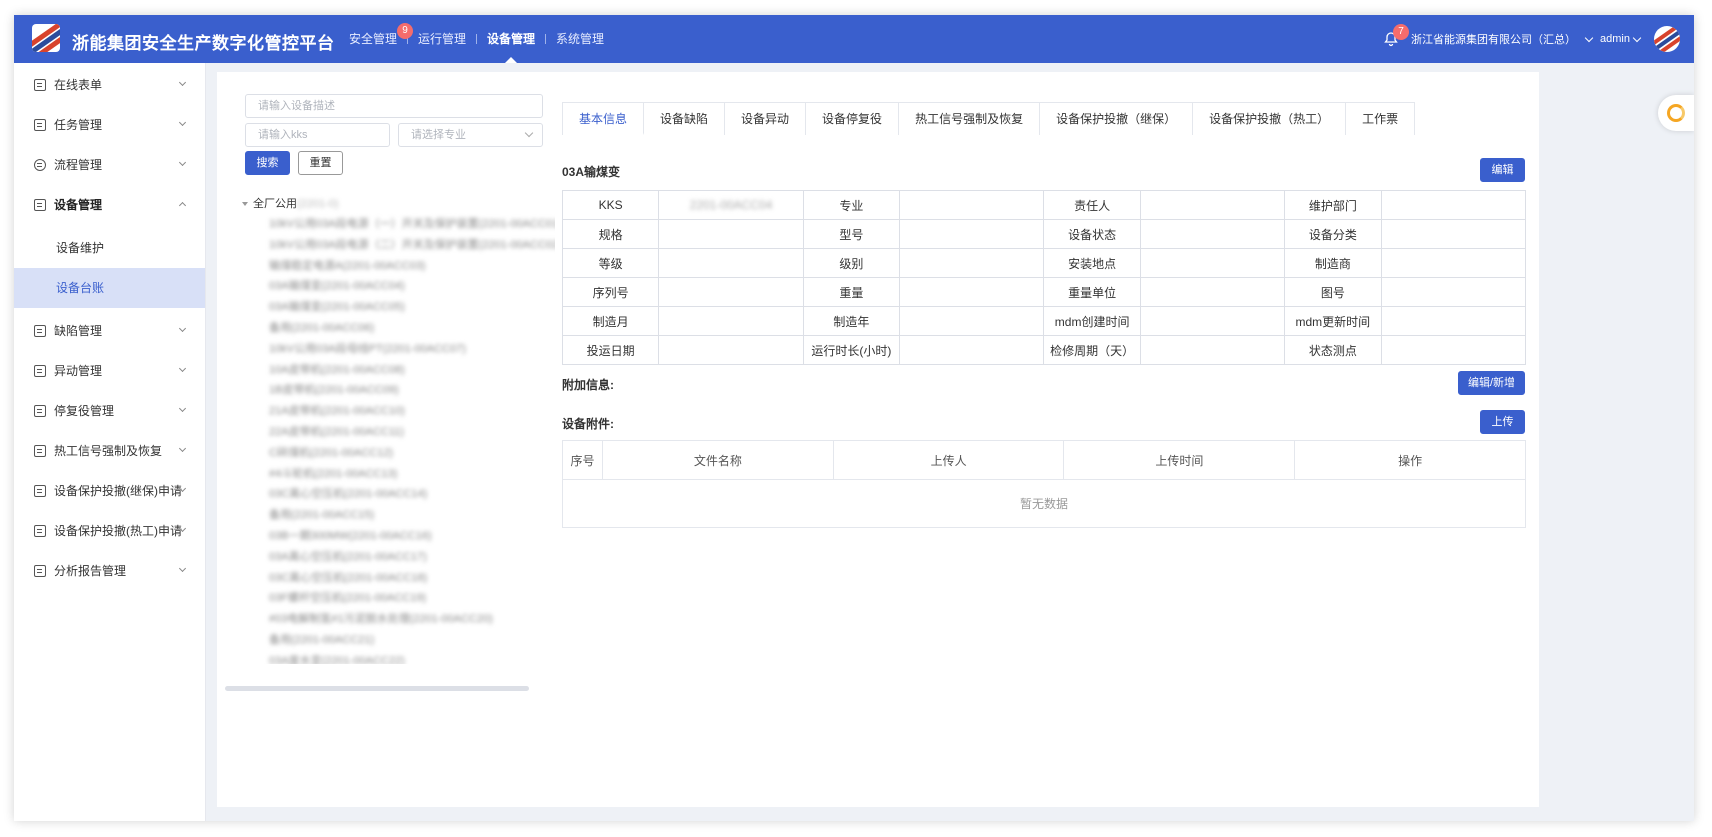 The image size is (1712, 837). Describe the element at coordinates (397, 657) in the screenshot. I see `tree-node: 03A废水变(2201-00ACC22)` at that location.